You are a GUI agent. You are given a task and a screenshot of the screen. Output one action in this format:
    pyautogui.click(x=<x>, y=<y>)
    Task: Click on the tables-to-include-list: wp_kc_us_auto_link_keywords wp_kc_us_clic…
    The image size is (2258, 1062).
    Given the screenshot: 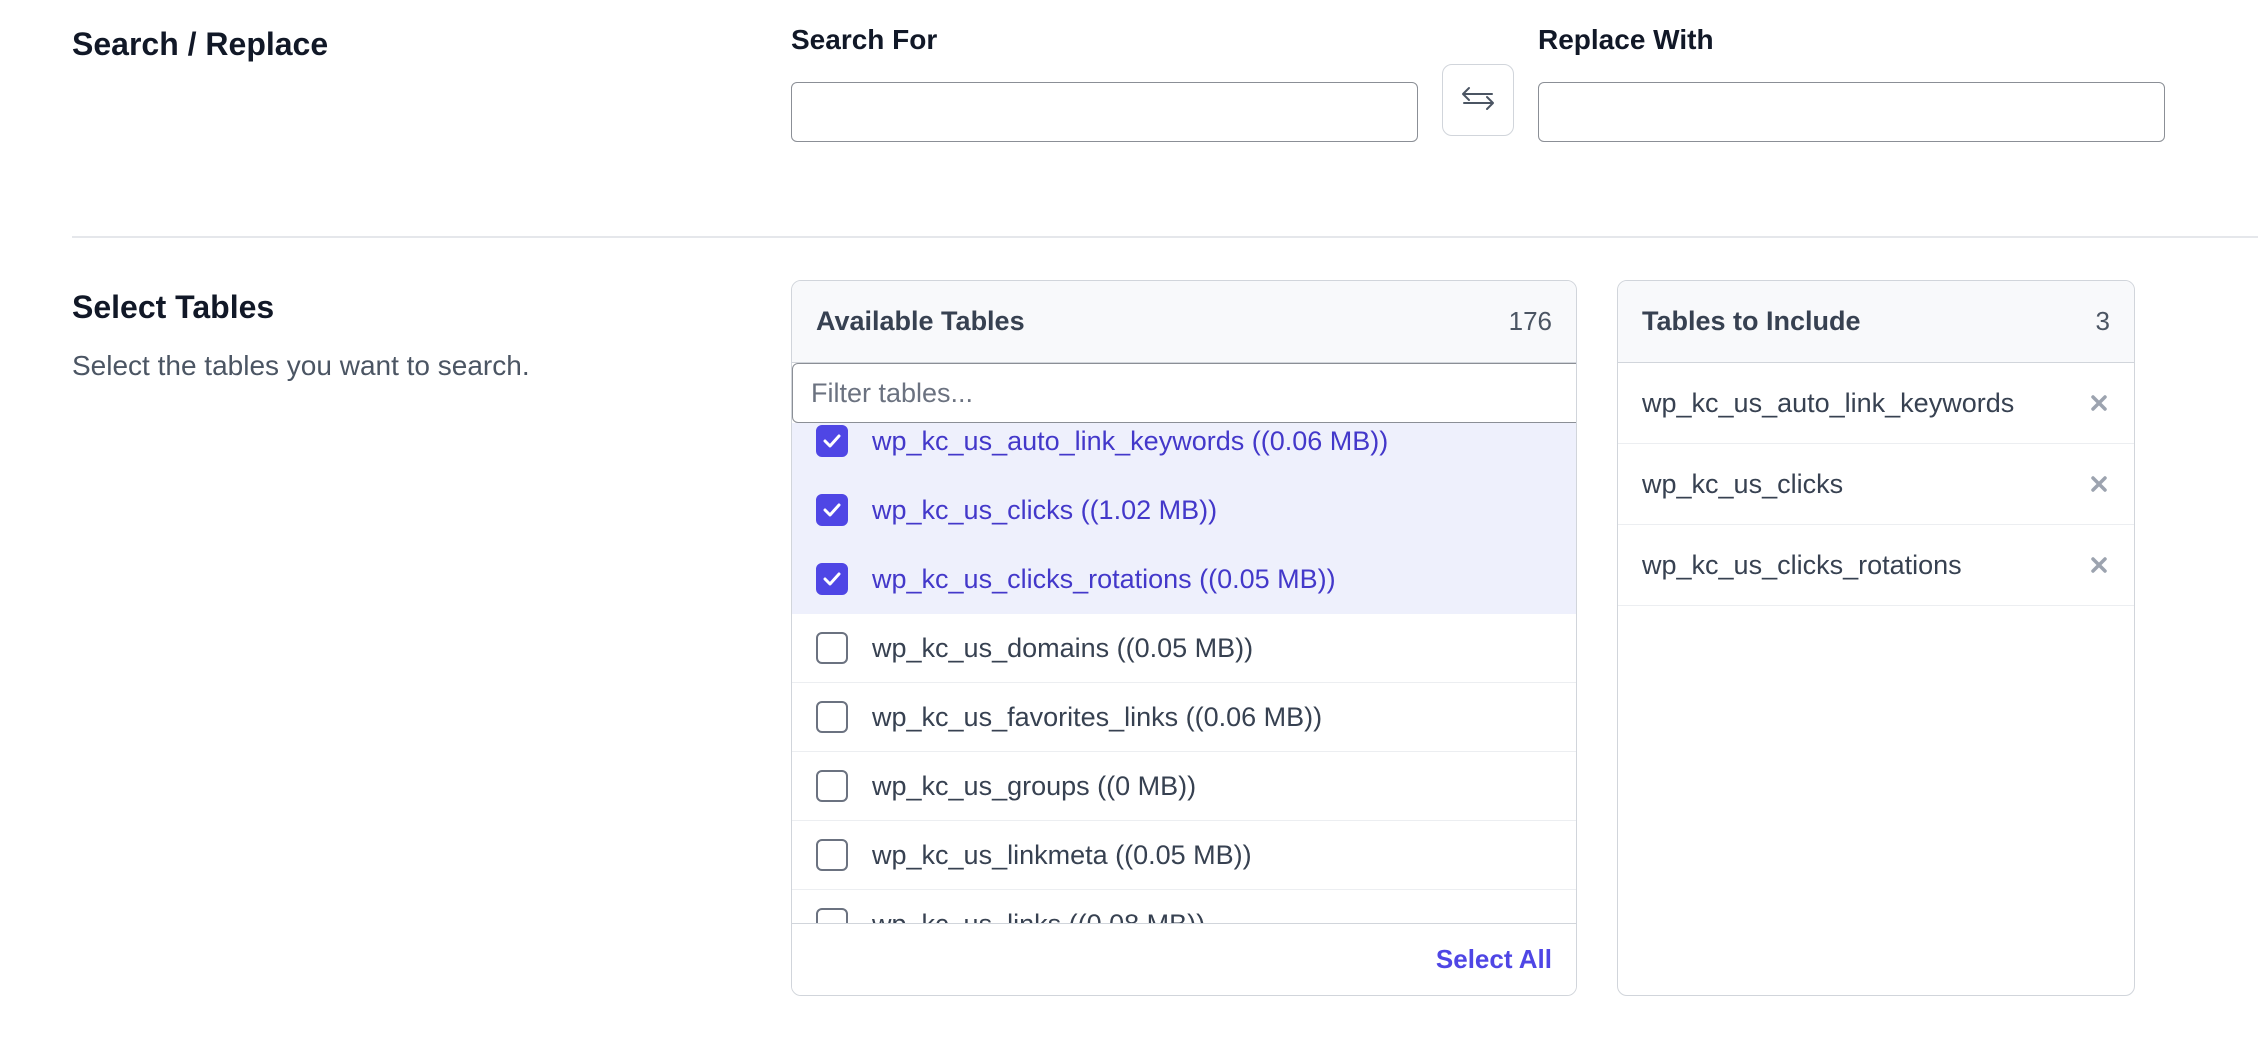 What is the action you would take?
    pyautogui.click(x=1876, y=484)
    